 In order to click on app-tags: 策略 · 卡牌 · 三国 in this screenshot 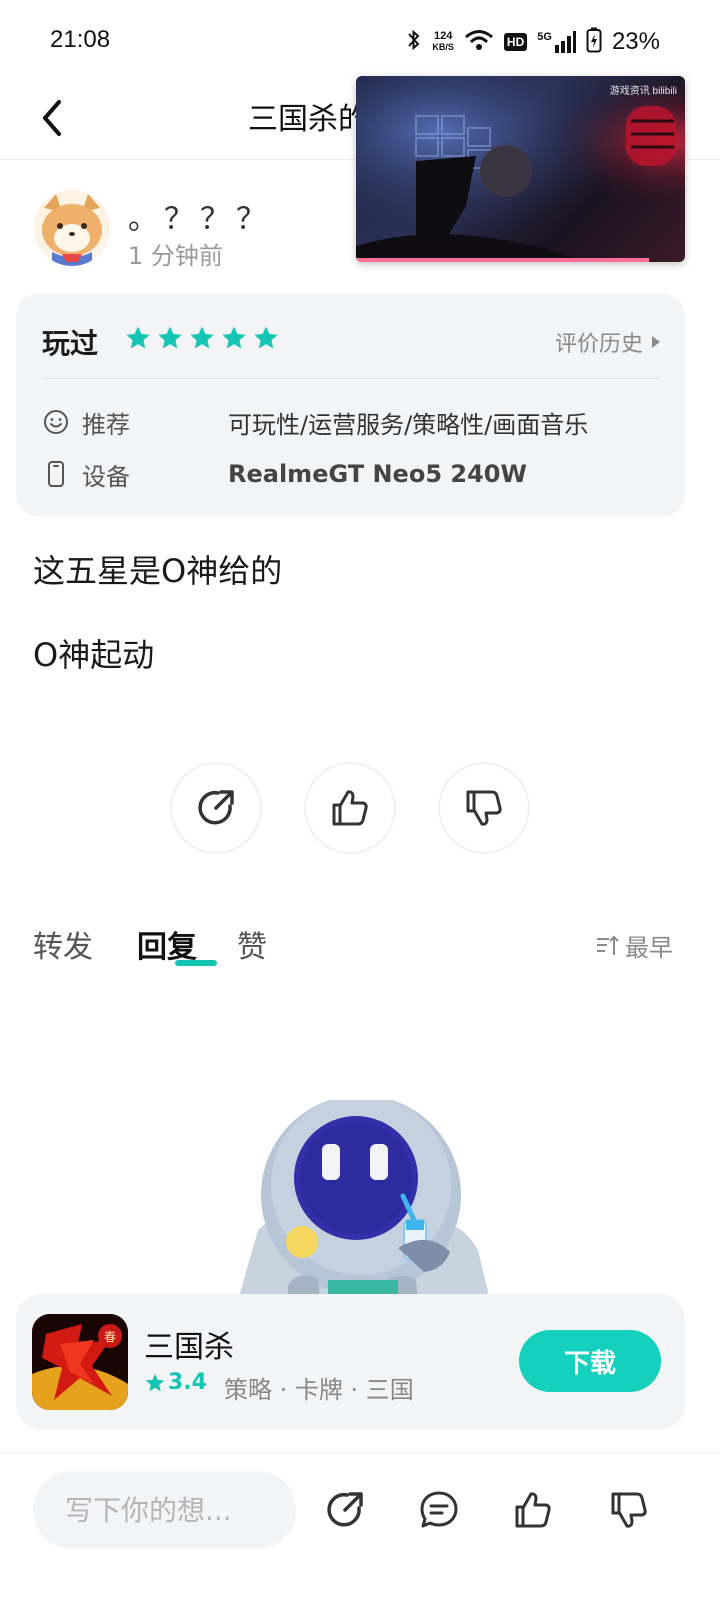, I will do `click(319, 1390)`.